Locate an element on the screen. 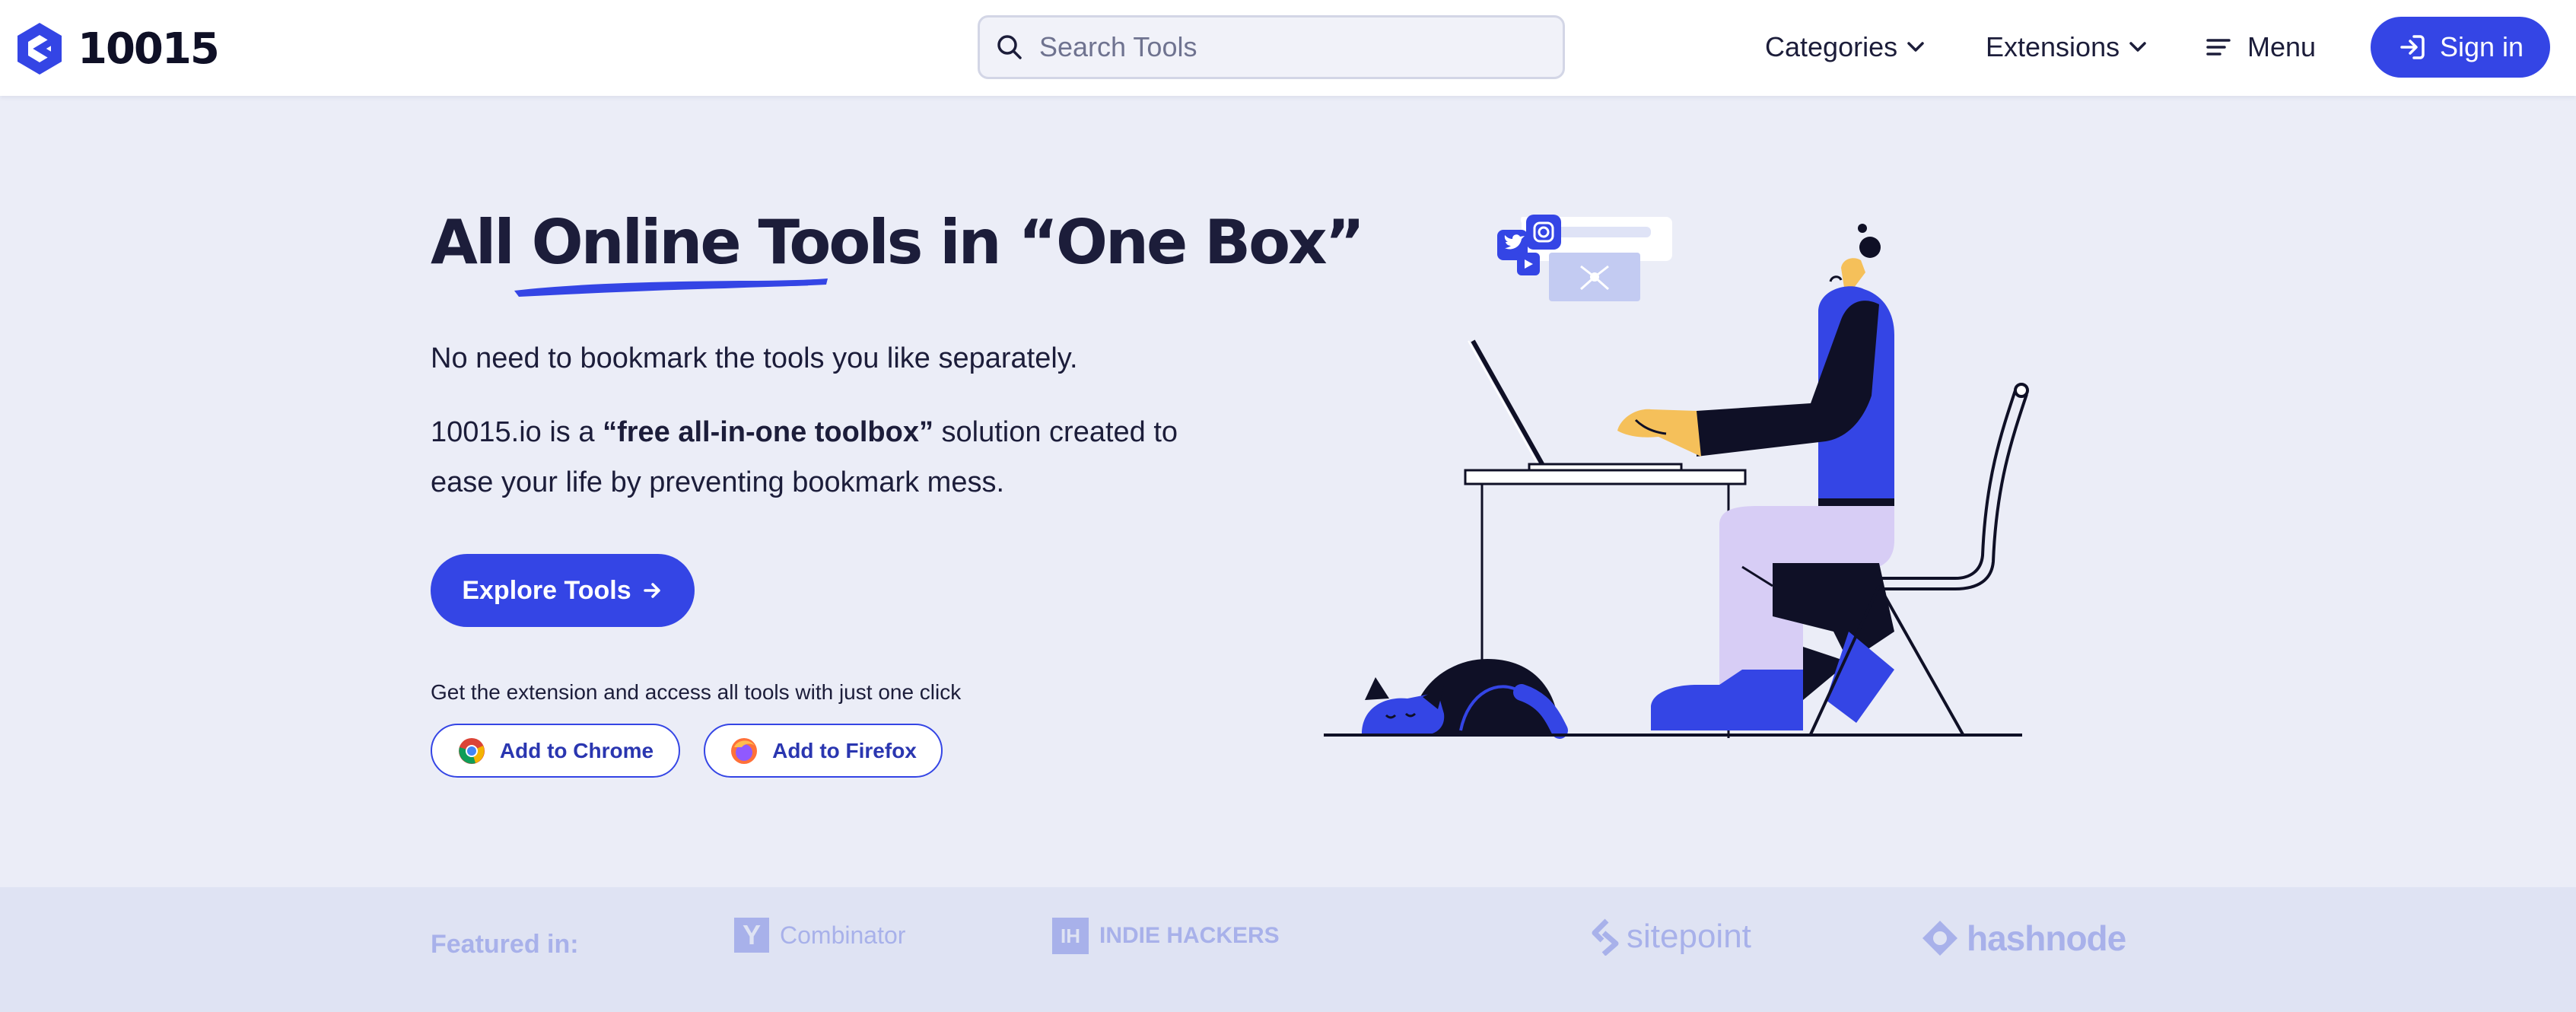 The height and width of the screenshot is (1012, 2576). sitepoint-text: sitepoint is located at coordinates (1689, 936).